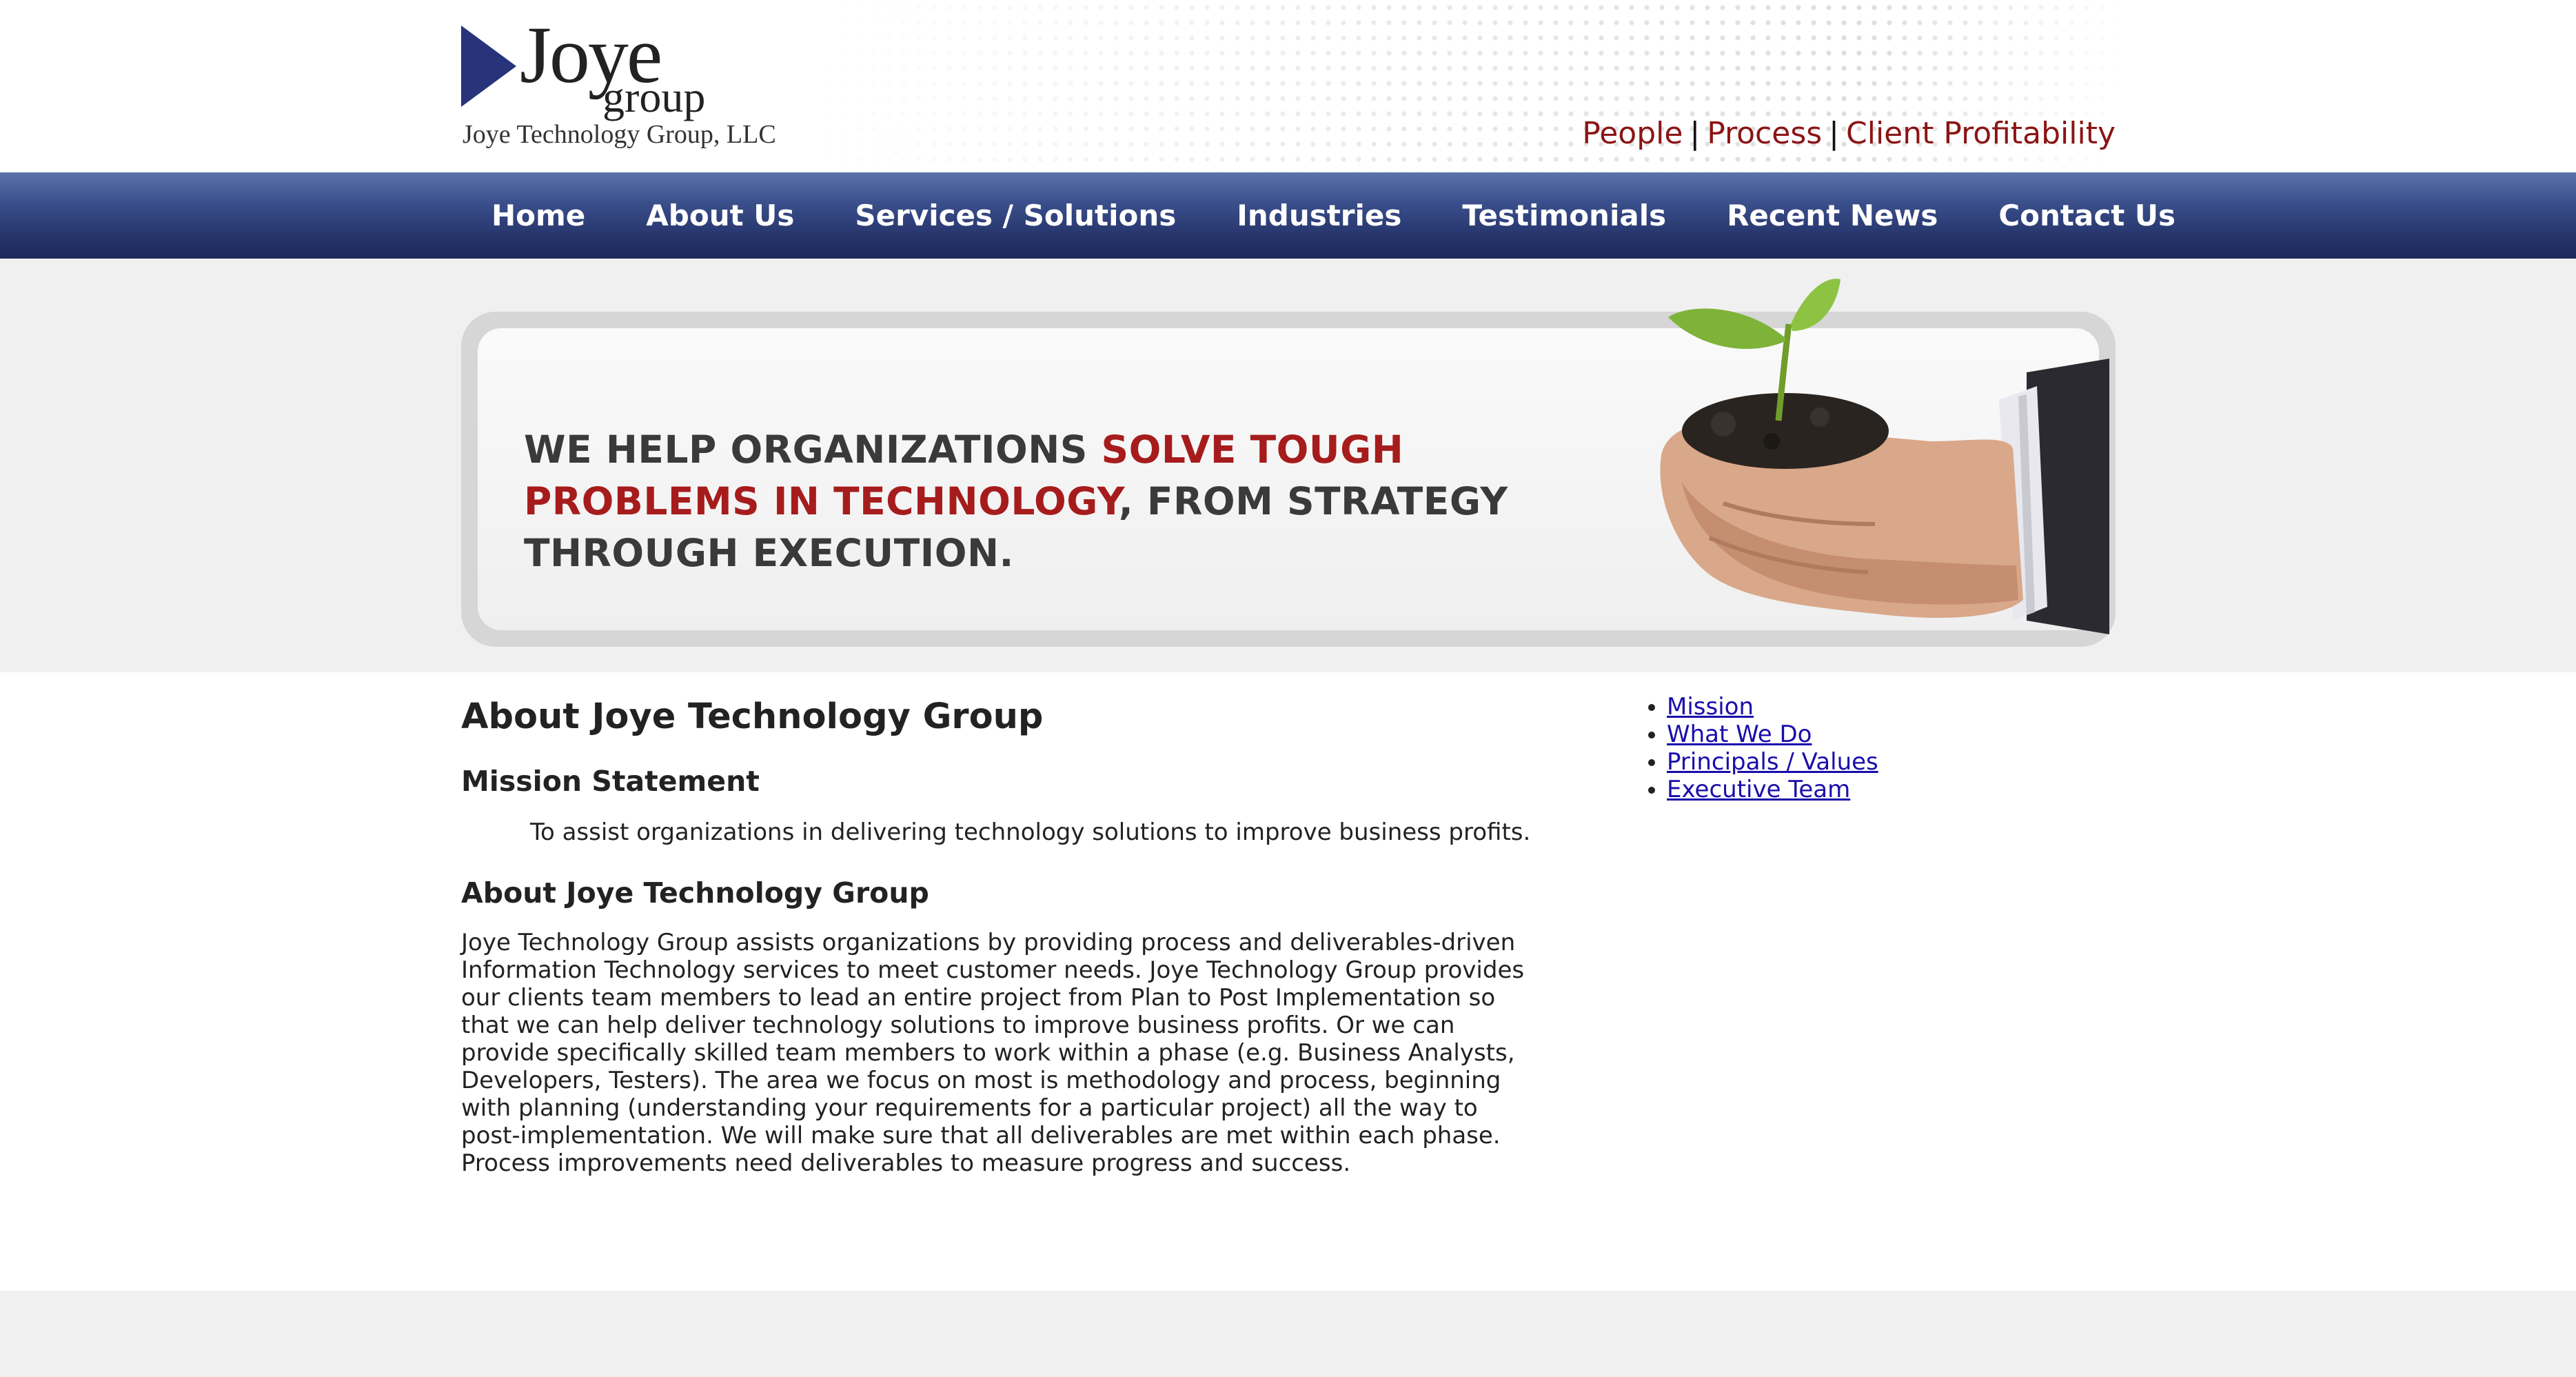 This screenshot has height=1377, width=2576. Describe the element at coordinates (538, 215) in the screenshot. I see `nav-home: Home` at that location.